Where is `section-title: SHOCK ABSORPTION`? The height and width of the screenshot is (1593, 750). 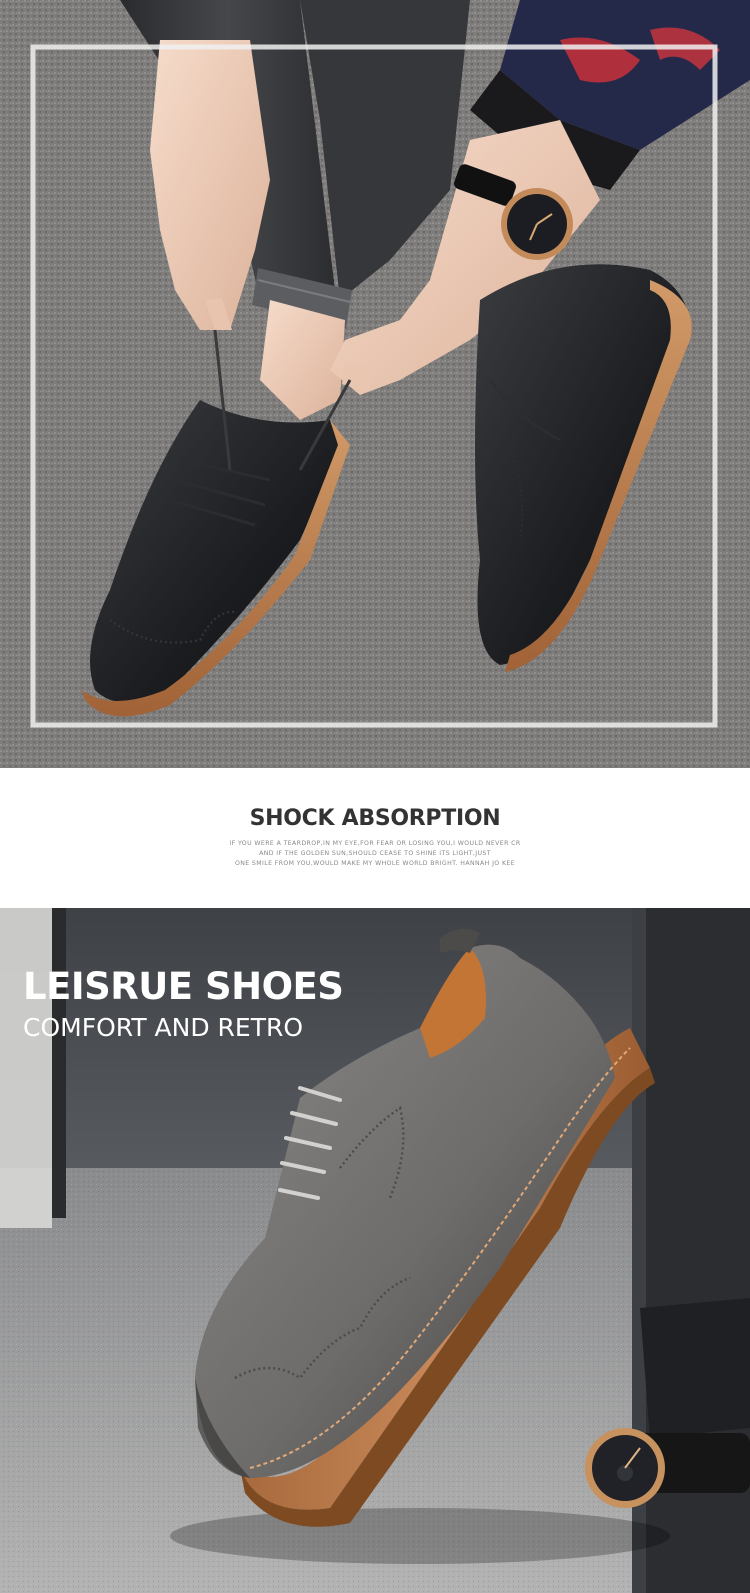 section-title: SHOCK ABSORPTION is located at coordinates (375, 818).